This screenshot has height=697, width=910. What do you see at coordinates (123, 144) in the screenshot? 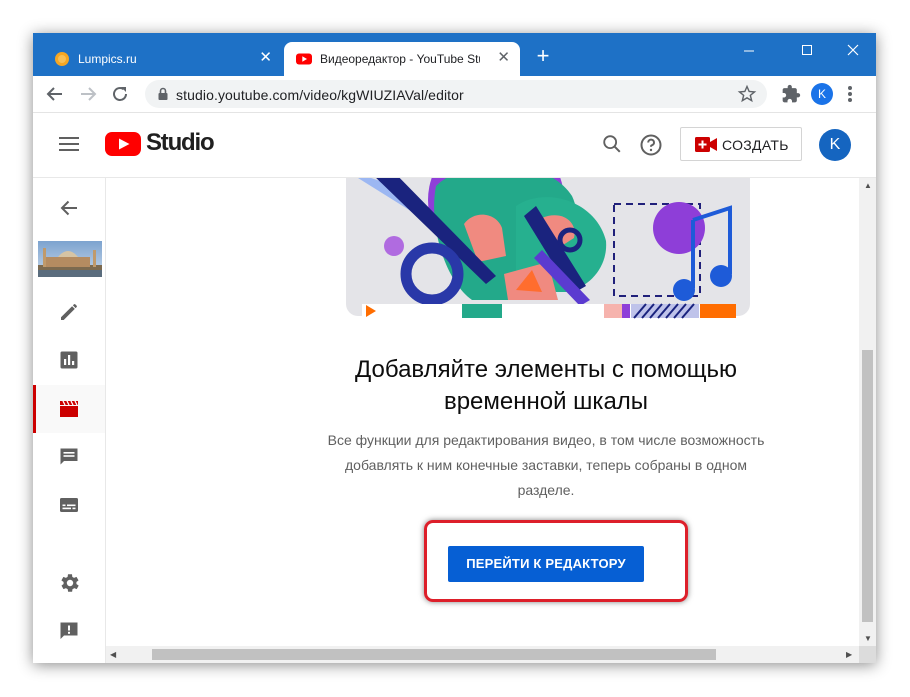
I see `youtube-logo-icon` at bounding box center [123, 144].